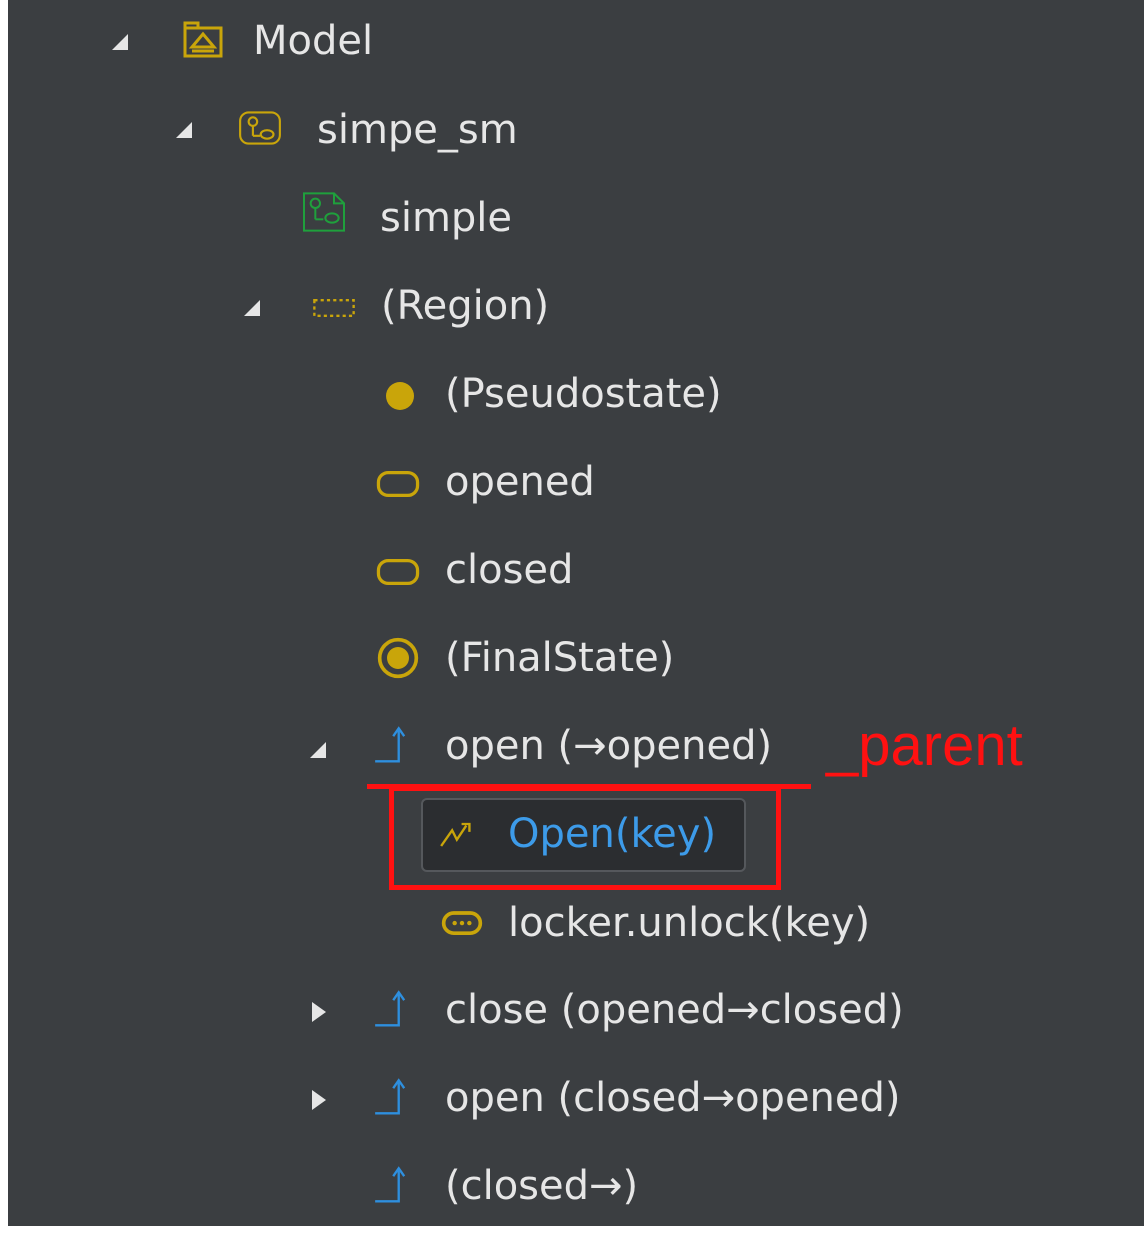 The image size is (1144, 1233). I want to click on expand-toggle-region, so click(252, 308).